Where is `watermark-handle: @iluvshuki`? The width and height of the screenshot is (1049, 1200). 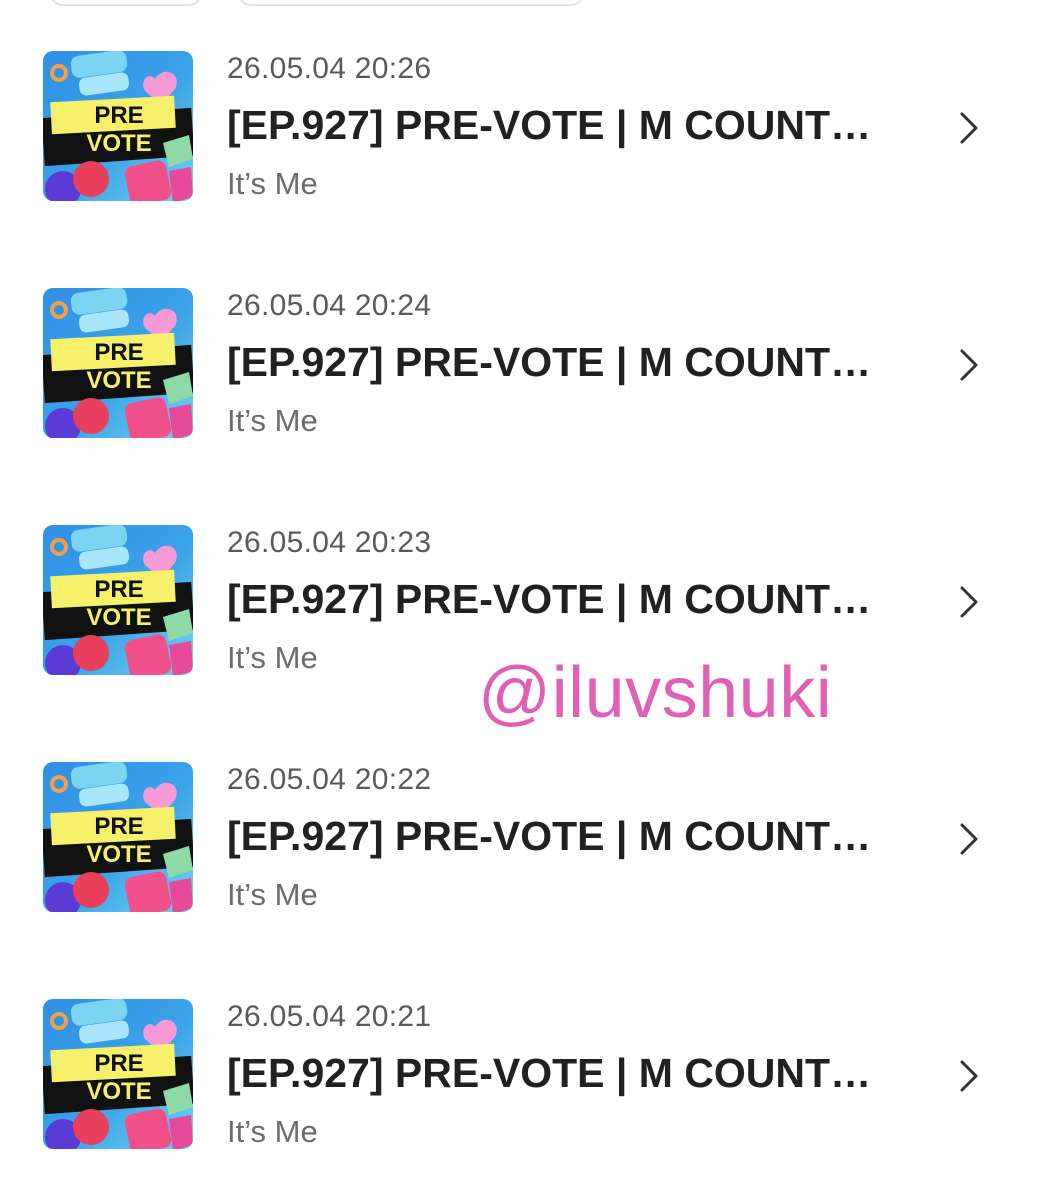
watermark-handle: @iluvshuki is located at coordinates (655, 693).